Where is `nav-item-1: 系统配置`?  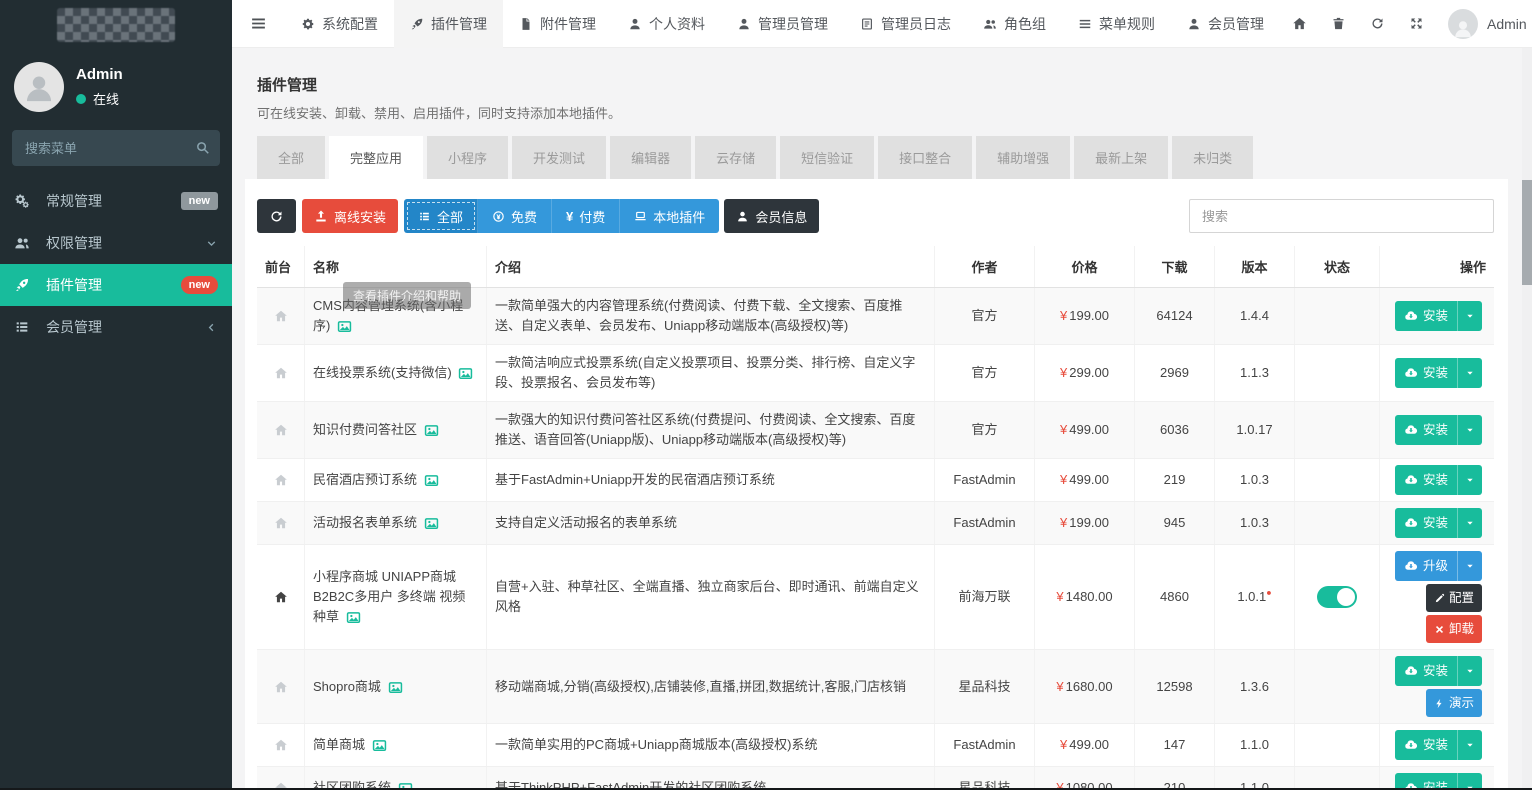
nav-item-1: 系统配置 is located at coordinates (339, 24).